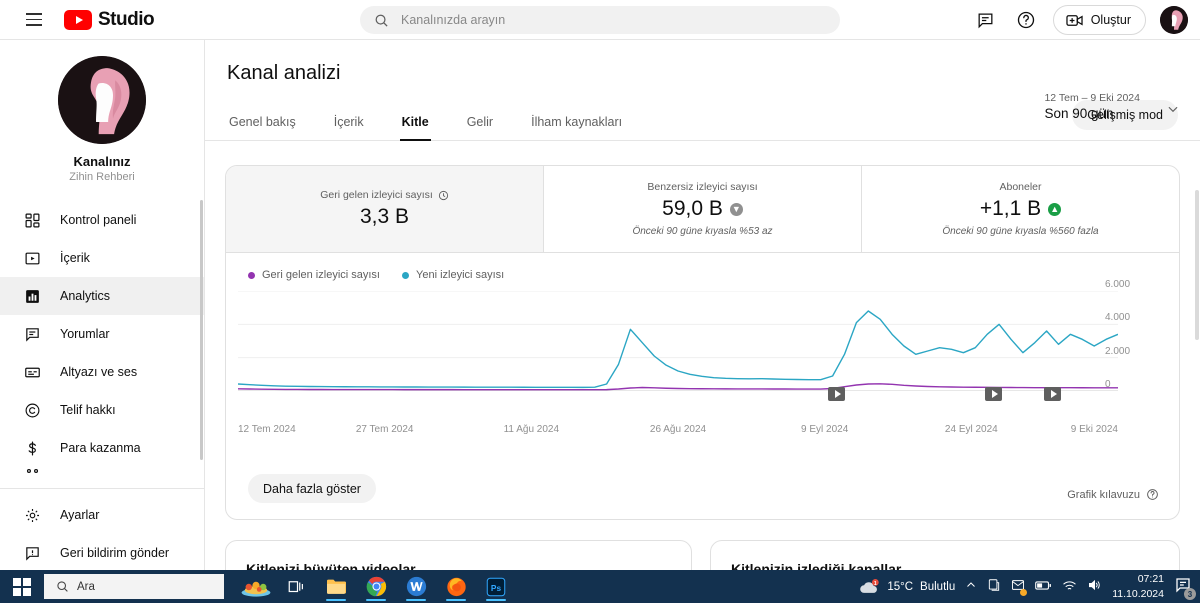 This screenshot has width=1200, height=603. What do you see at coordinates (102, 258) in the screenshot?
I see `sidebar-item-icerik: İçerik` at bounding box center [102, 258].